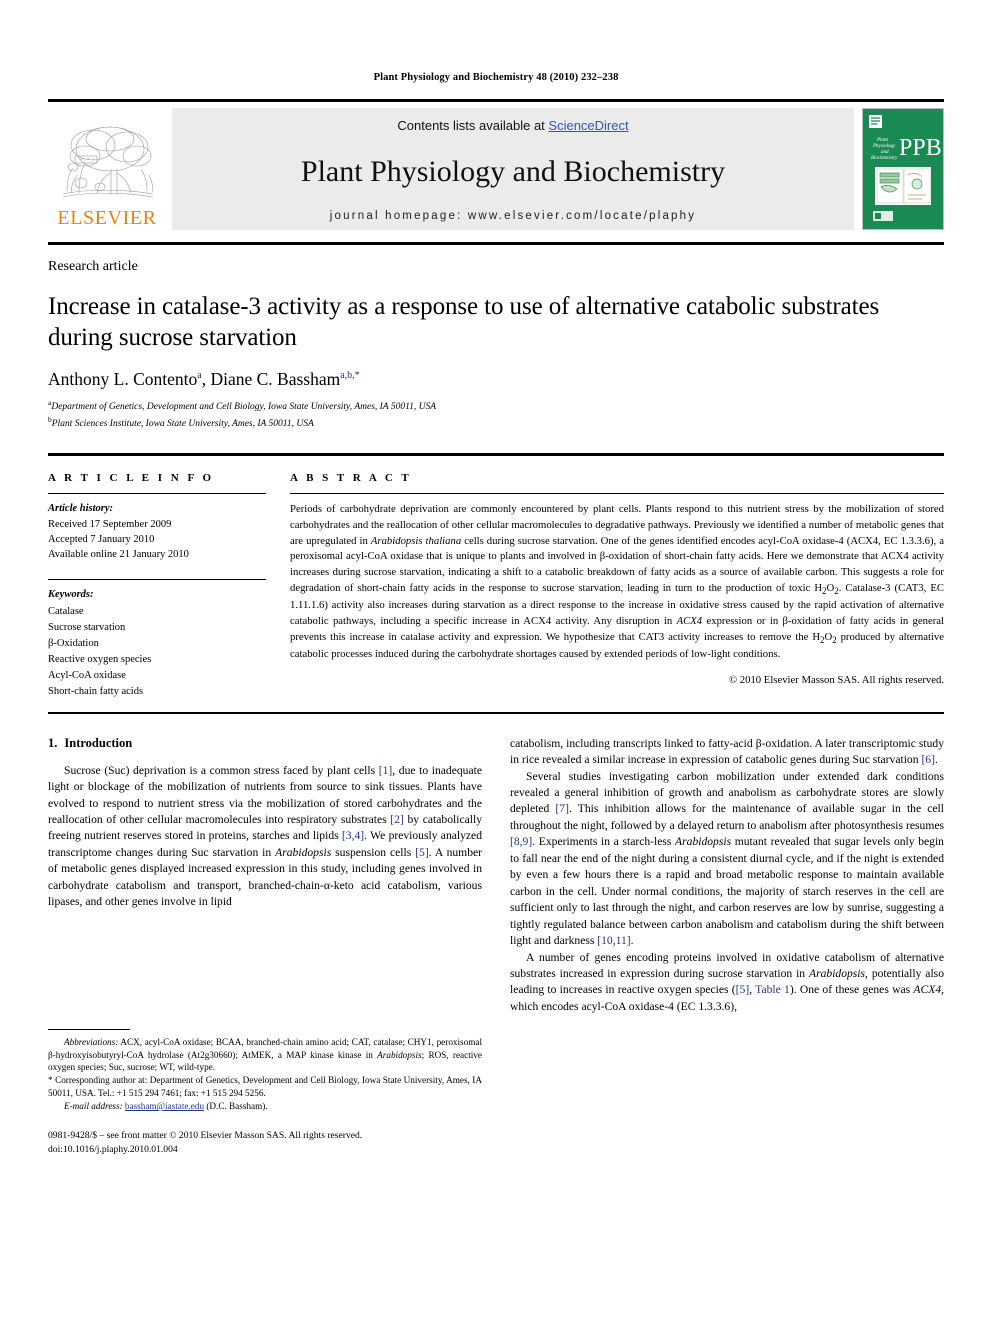  I want to click on email-link: bassham@iastate.edu, so click(164, 1106).